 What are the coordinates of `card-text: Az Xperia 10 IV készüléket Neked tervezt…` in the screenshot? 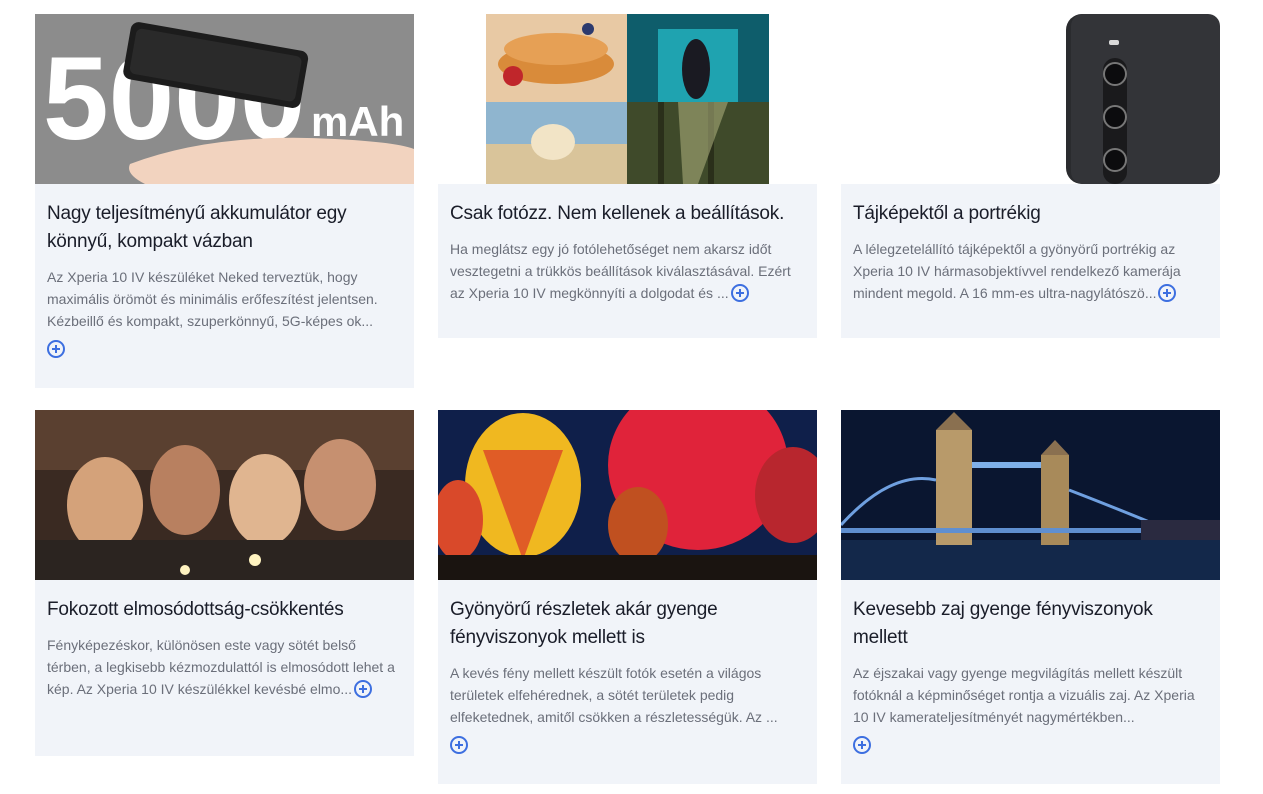 It's located at (212, 299).